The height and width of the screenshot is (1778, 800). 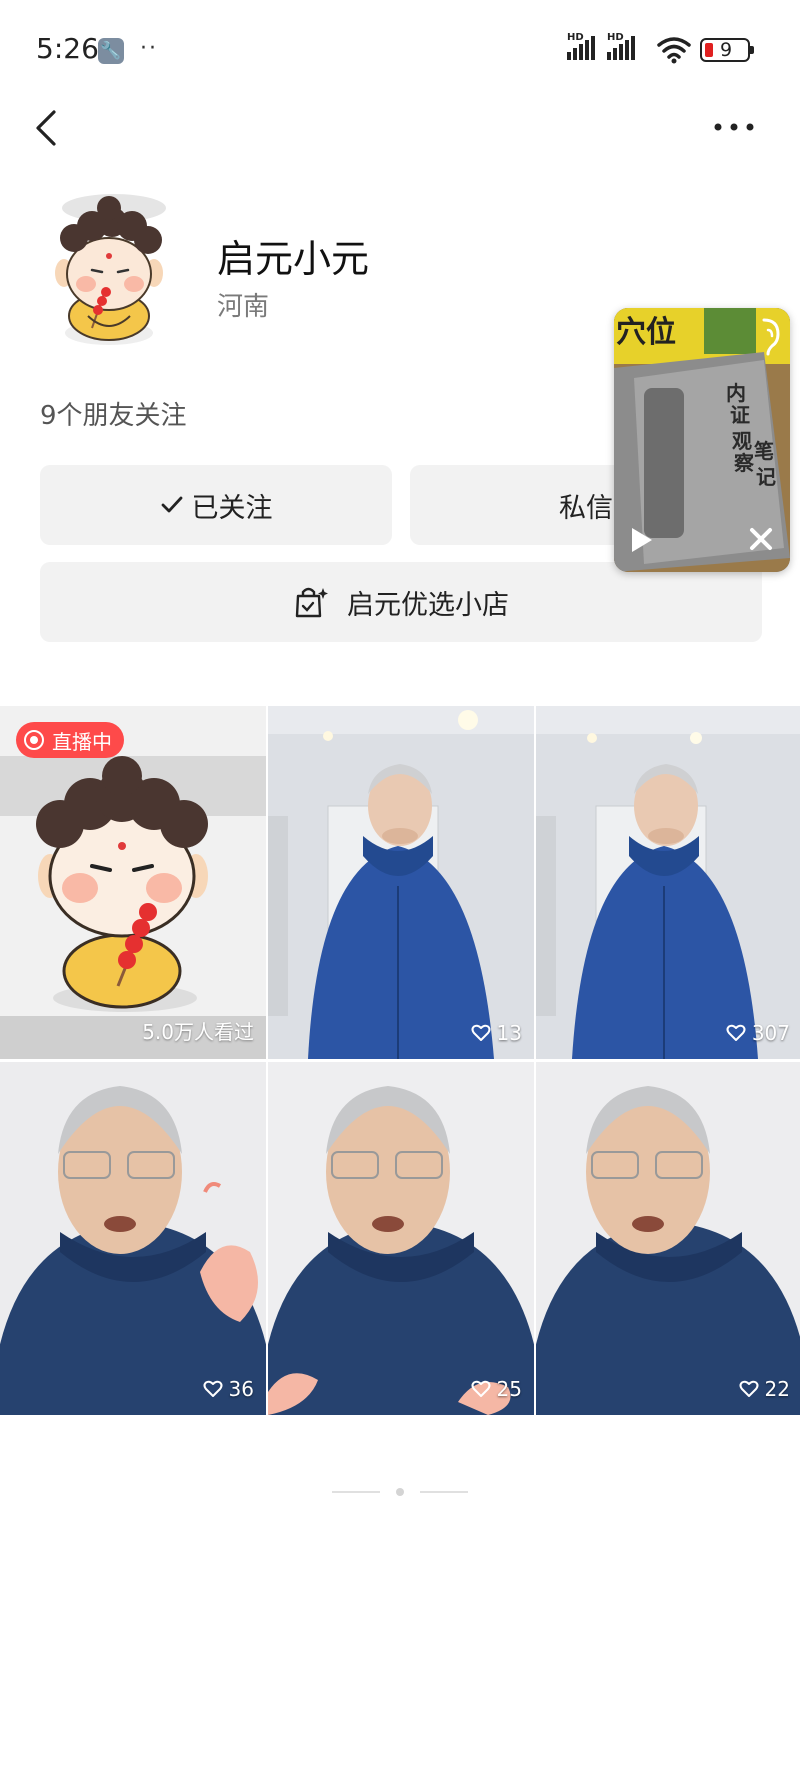 I want to click on battery-level: 9, so click(x=726, y=50).